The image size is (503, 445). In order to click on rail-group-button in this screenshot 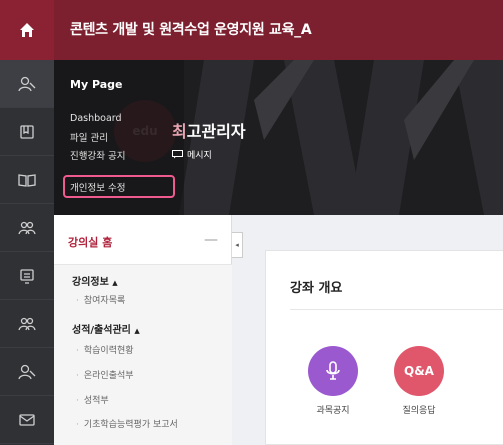, I will do `click(27, 324)`.